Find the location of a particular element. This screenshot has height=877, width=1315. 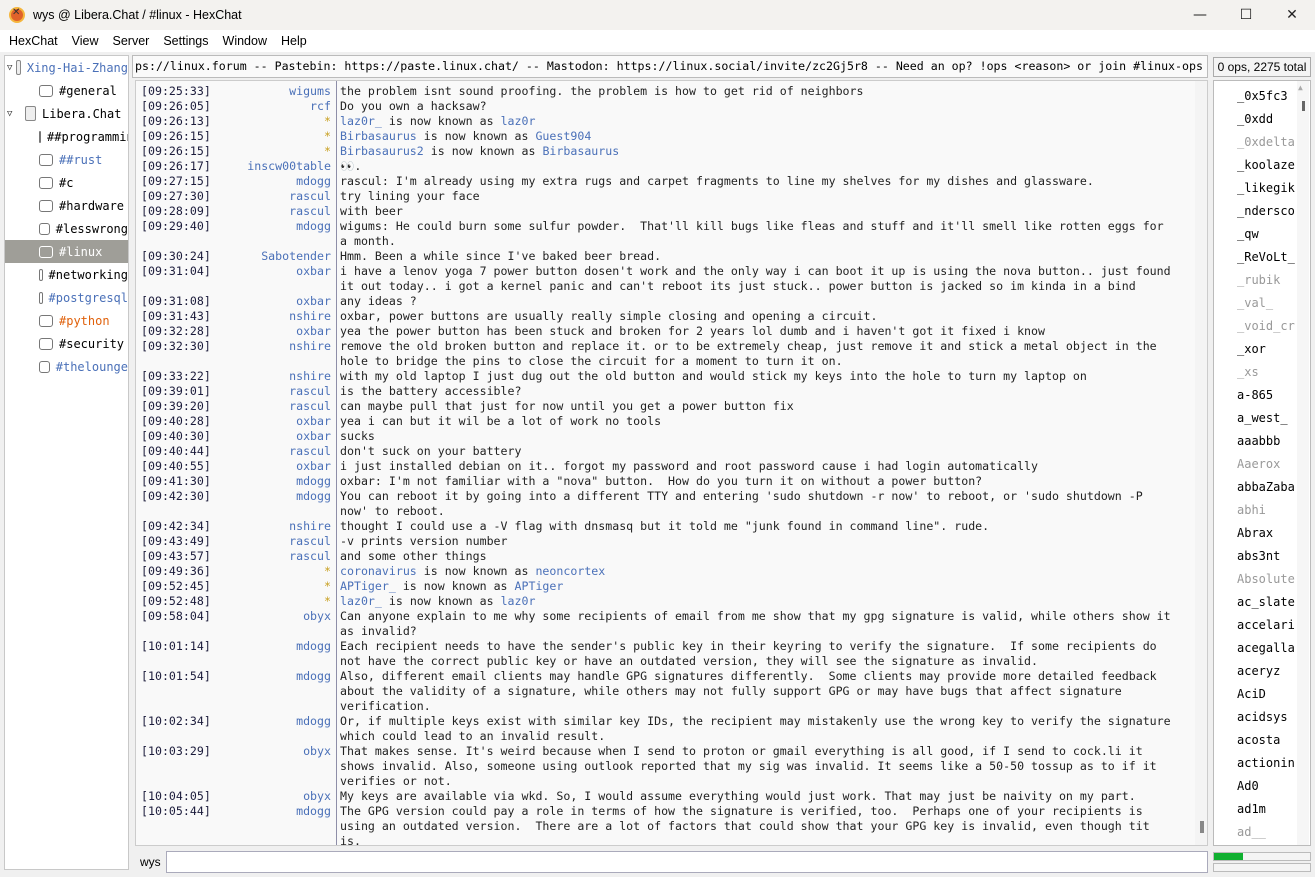

user-list-item: _0x5fc3 is located at coordinates (1266, 99).